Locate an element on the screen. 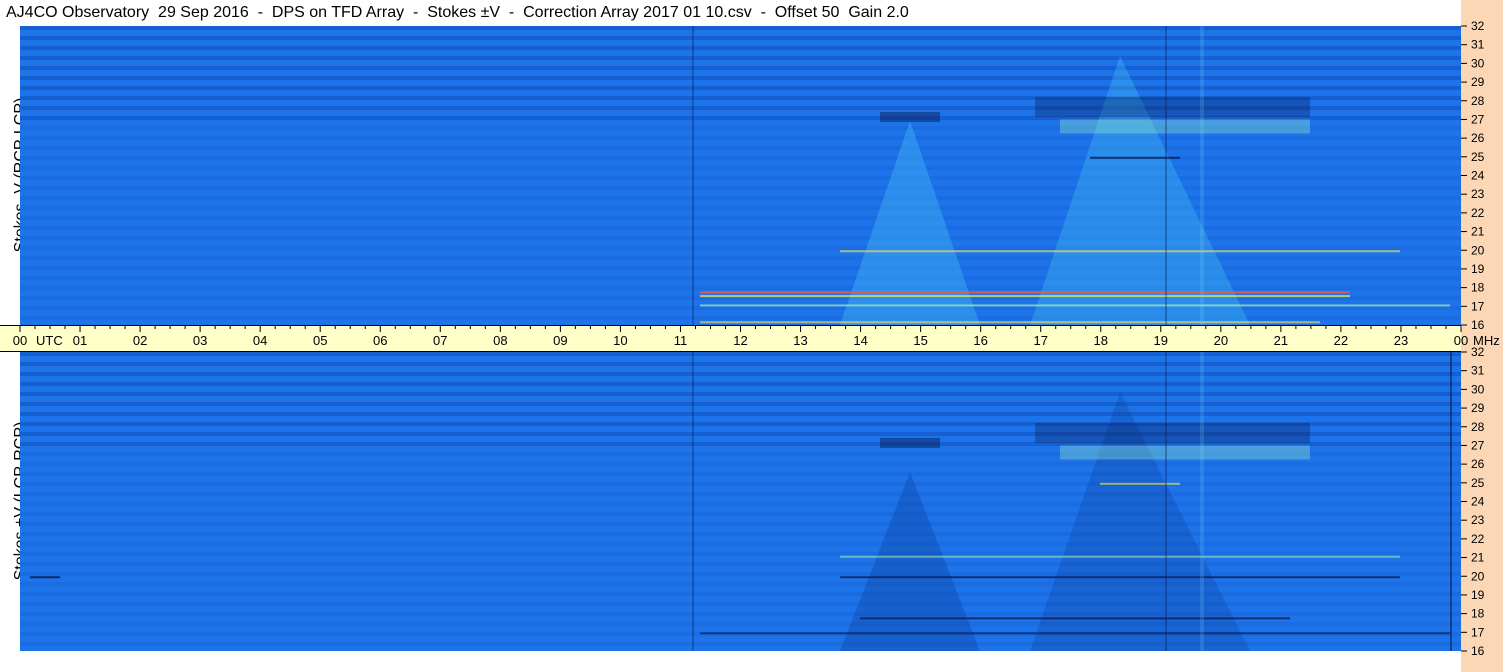 The image size is (1503, 672). frequency-axis-top-svg: 16 17 18 19 20 21 22 23 24 25 26 27 28 29 30 31 32 is located at coordinates (1473, 175).